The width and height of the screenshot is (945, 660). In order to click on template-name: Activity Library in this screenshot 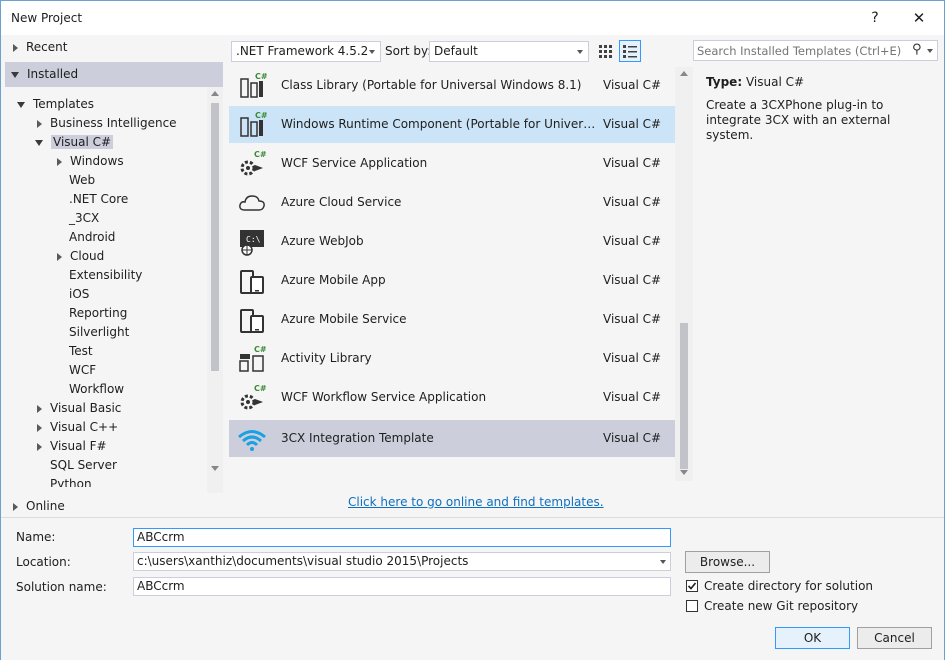, I will do `click(326, 358)`.